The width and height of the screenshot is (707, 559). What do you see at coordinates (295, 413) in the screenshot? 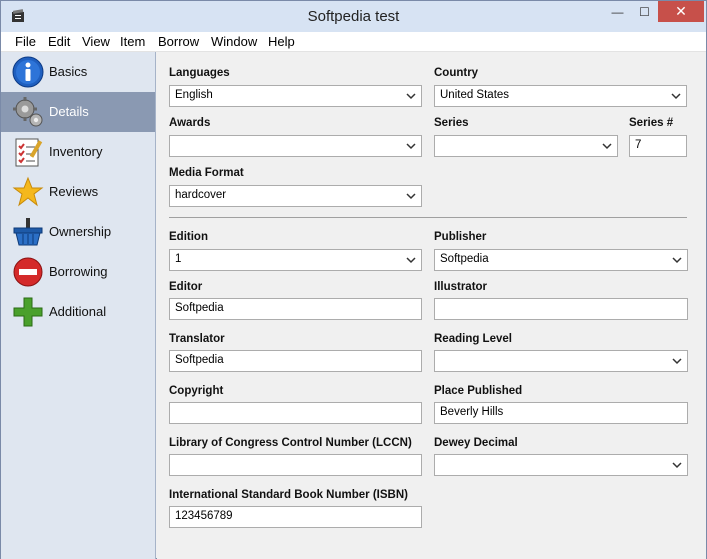
I see `copyright-field` at bounding box center [295, 413].